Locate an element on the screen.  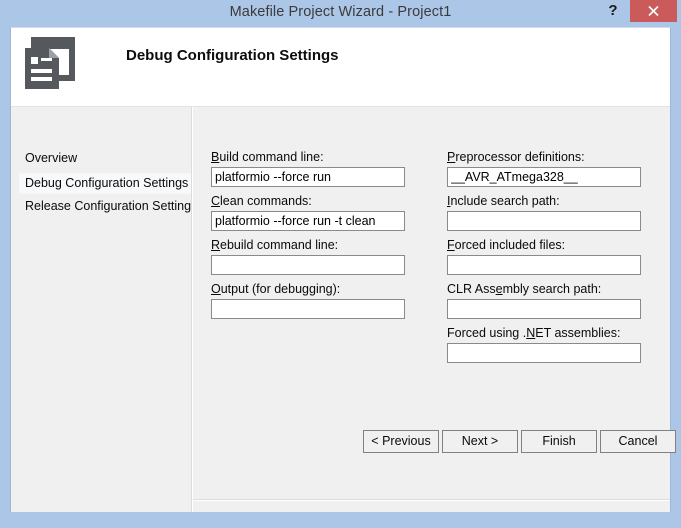
accesskey-f: F is located at coordinates (451, 245).